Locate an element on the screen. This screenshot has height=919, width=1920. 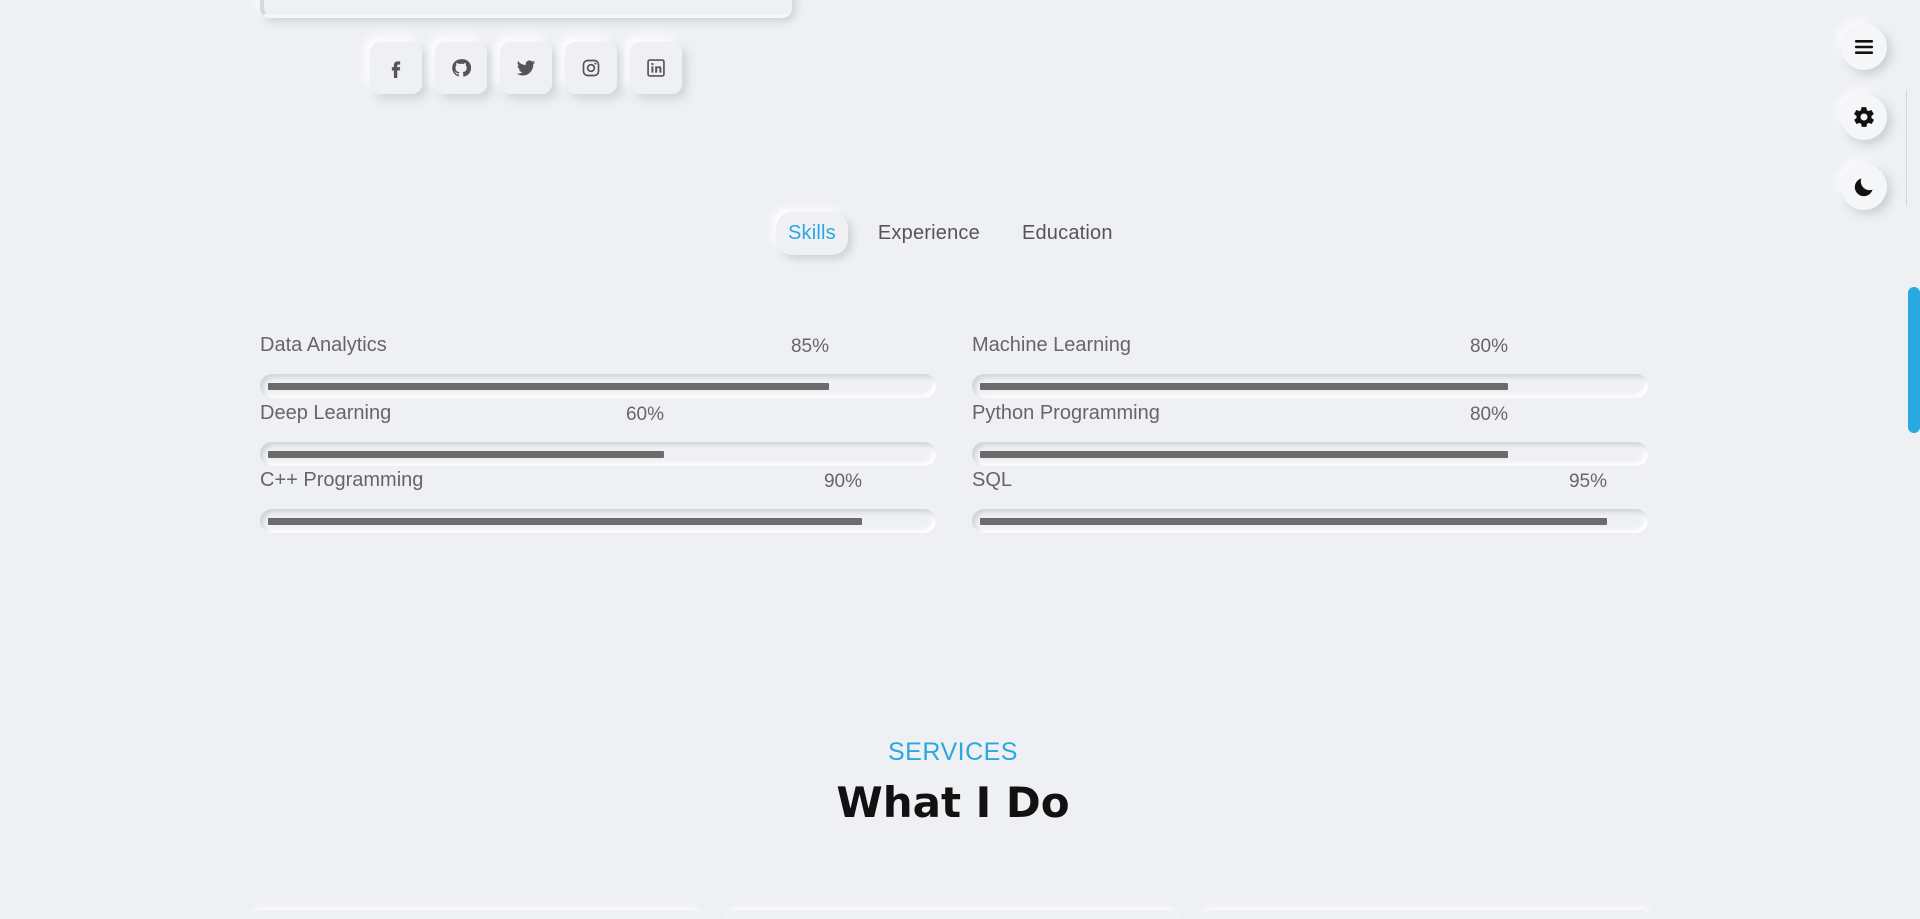
instagram-icon is located at coordinates (591, 68).